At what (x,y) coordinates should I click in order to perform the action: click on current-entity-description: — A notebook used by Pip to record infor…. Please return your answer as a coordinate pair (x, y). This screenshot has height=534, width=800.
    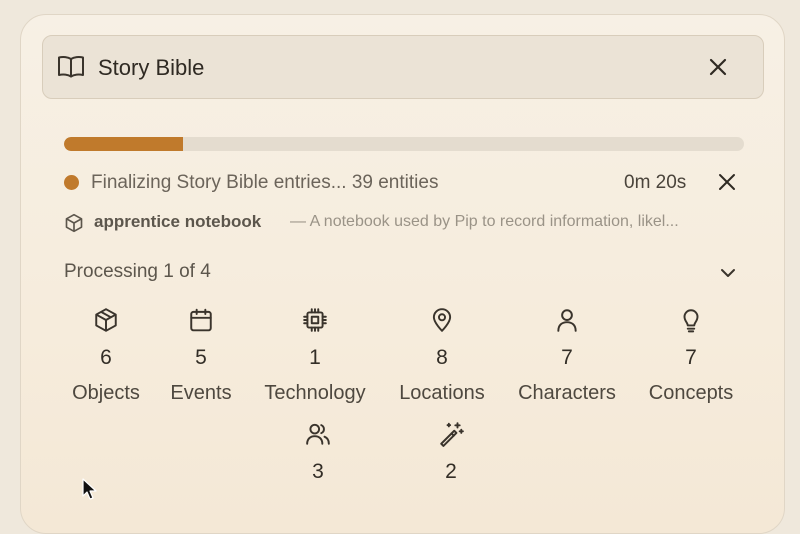
    Looking at the image, I should click on (484, 221).